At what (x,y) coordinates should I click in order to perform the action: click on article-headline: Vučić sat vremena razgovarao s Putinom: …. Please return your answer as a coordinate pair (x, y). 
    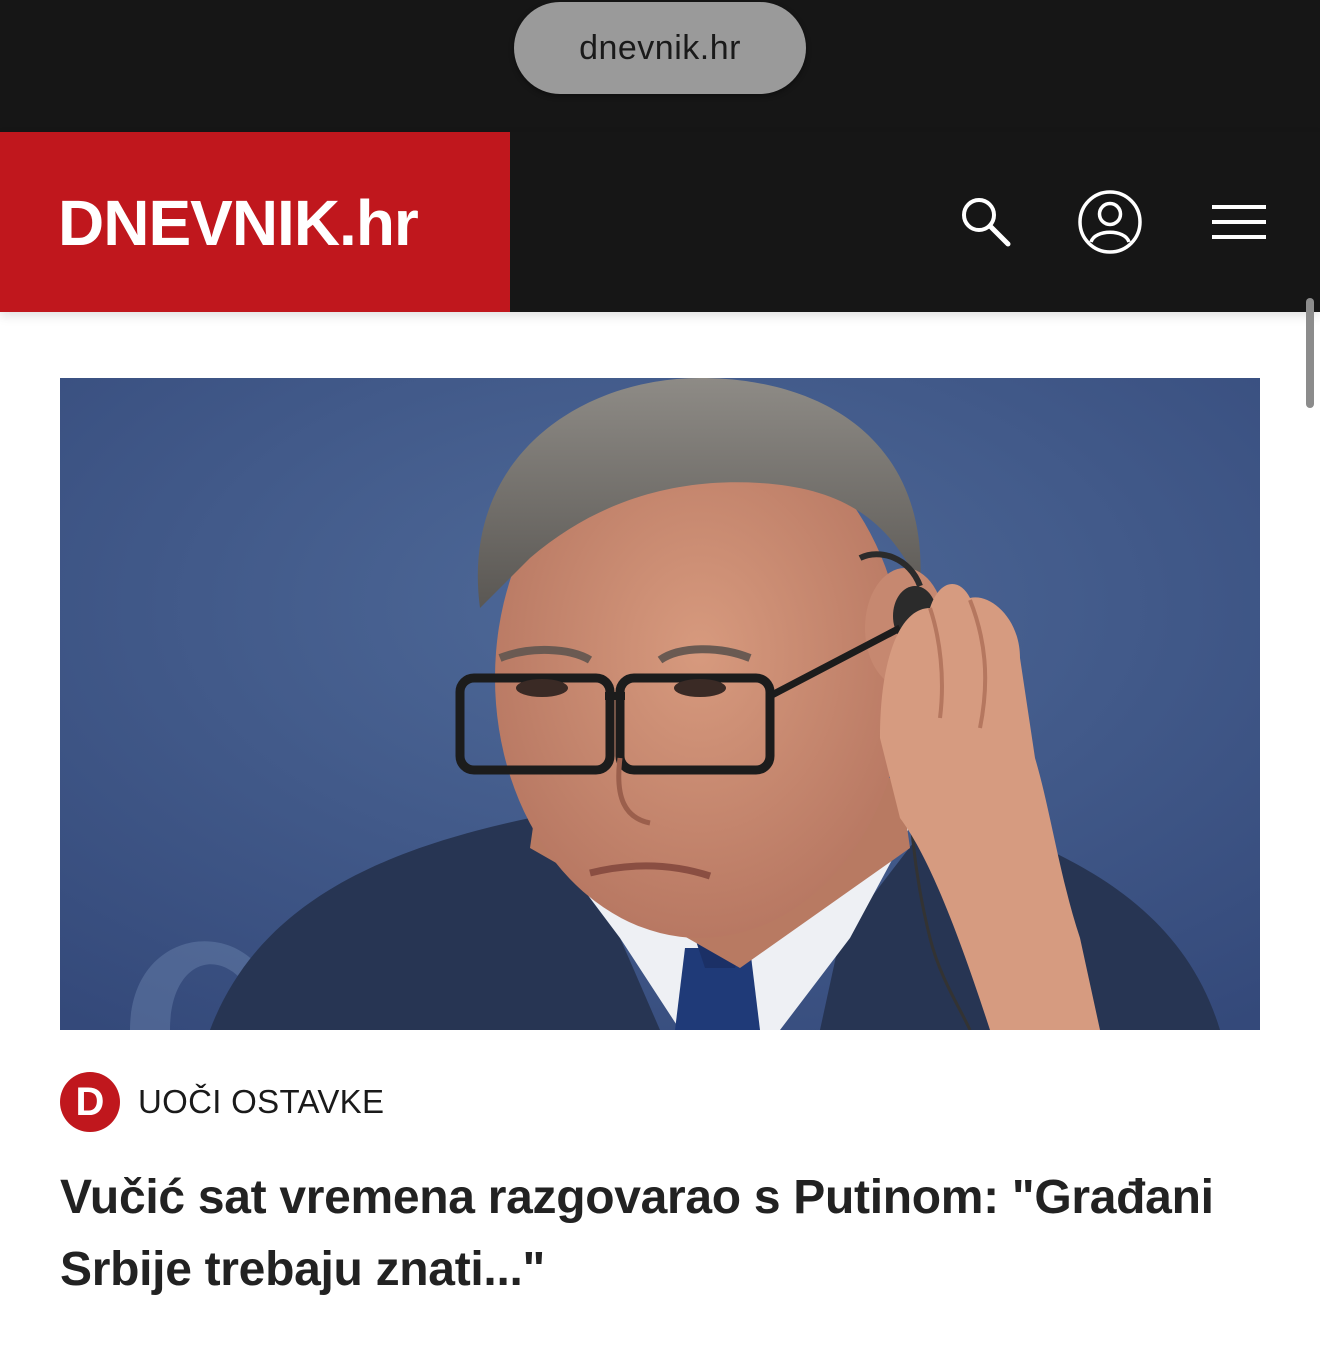
    Looking at the image, I should click on (665, 1234).